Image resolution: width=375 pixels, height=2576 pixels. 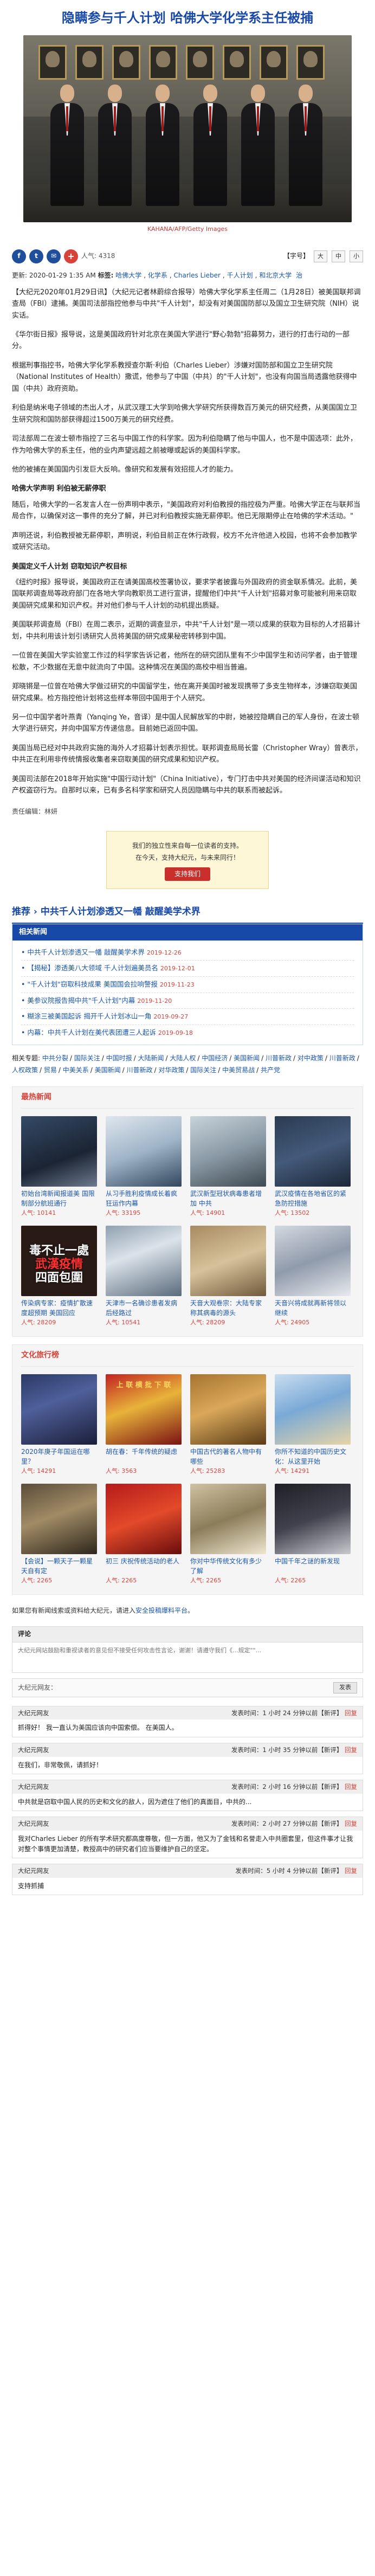 I want to click on list-item: • 【揭秘】渗透美八大领域 千人计划遍美员名 2019-12-01, so click(x=187, y=969).